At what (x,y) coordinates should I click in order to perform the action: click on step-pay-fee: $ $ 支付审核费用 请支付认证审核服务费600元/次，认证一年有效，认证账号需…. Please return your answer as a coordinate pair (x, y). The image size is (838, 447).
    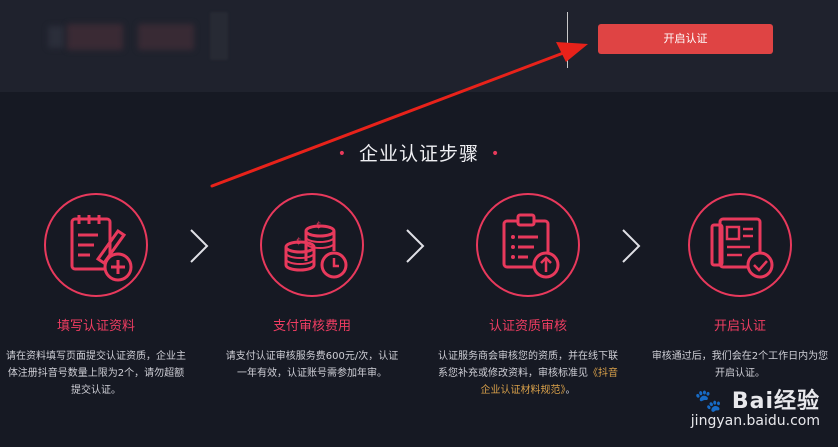
    Looking at the image, I should click on (312, 287).